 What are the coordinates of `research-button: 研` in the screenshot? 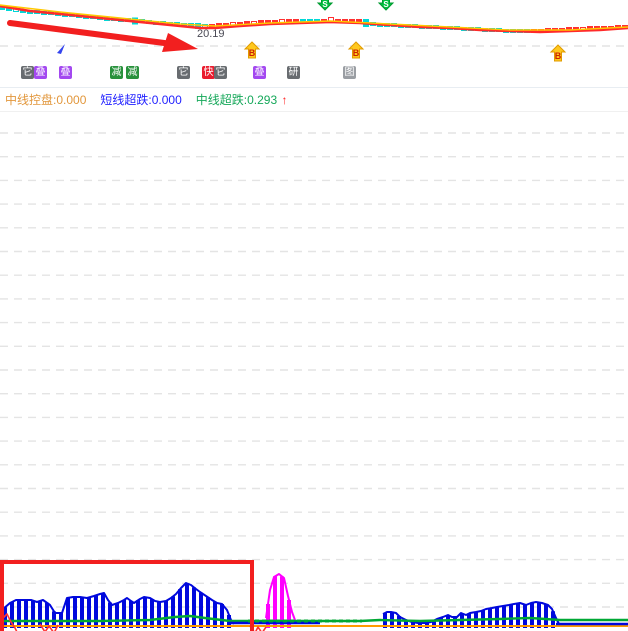 It's located at (293, 72).